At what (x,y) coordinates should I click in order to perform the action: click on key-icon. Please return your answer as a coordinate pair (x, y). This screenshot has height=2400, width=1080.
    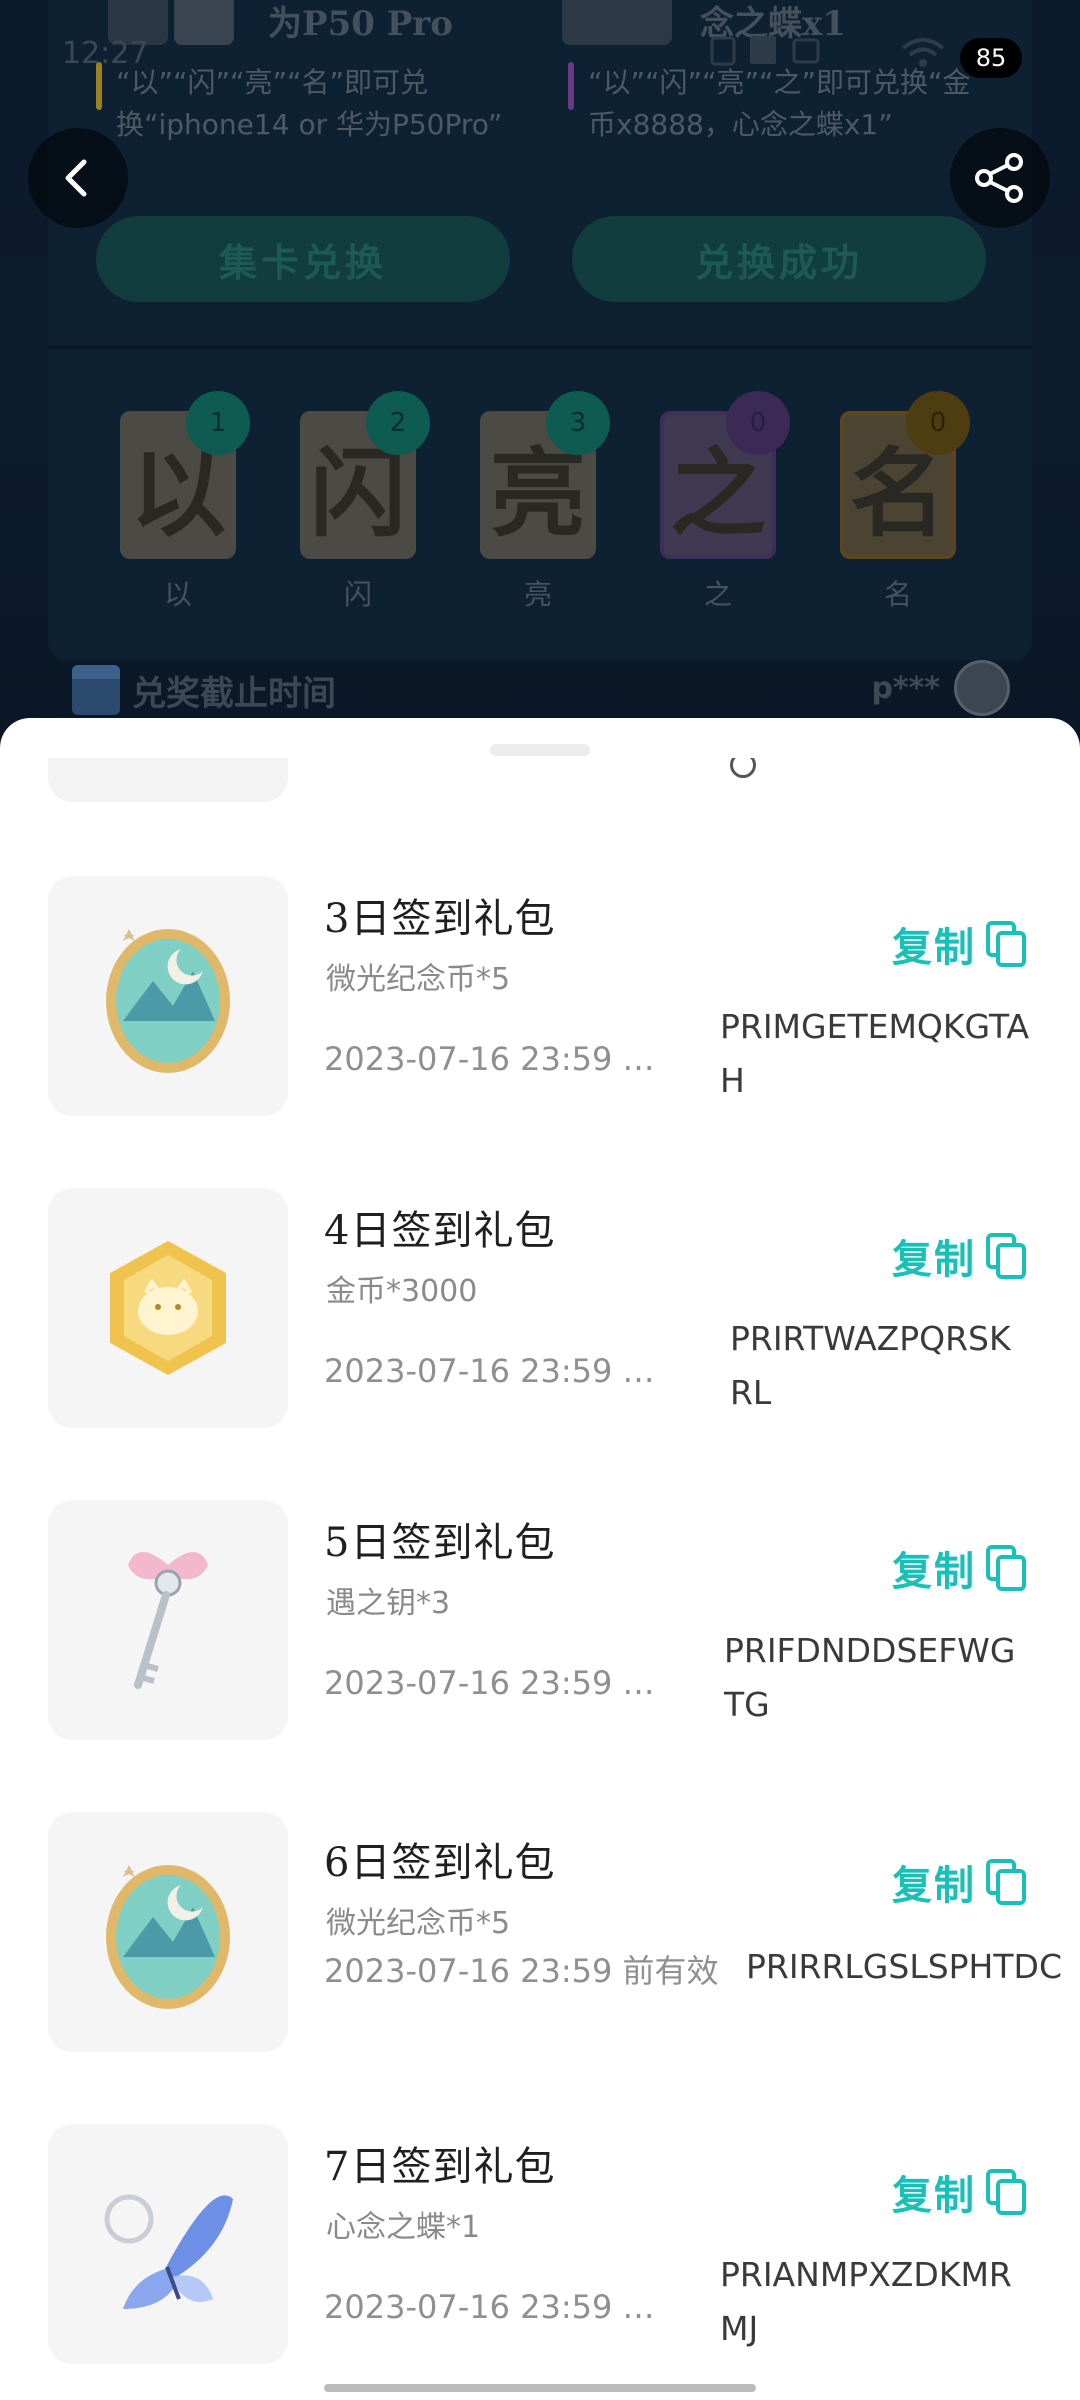
    Looking at the image, I should click on (168, 1620).